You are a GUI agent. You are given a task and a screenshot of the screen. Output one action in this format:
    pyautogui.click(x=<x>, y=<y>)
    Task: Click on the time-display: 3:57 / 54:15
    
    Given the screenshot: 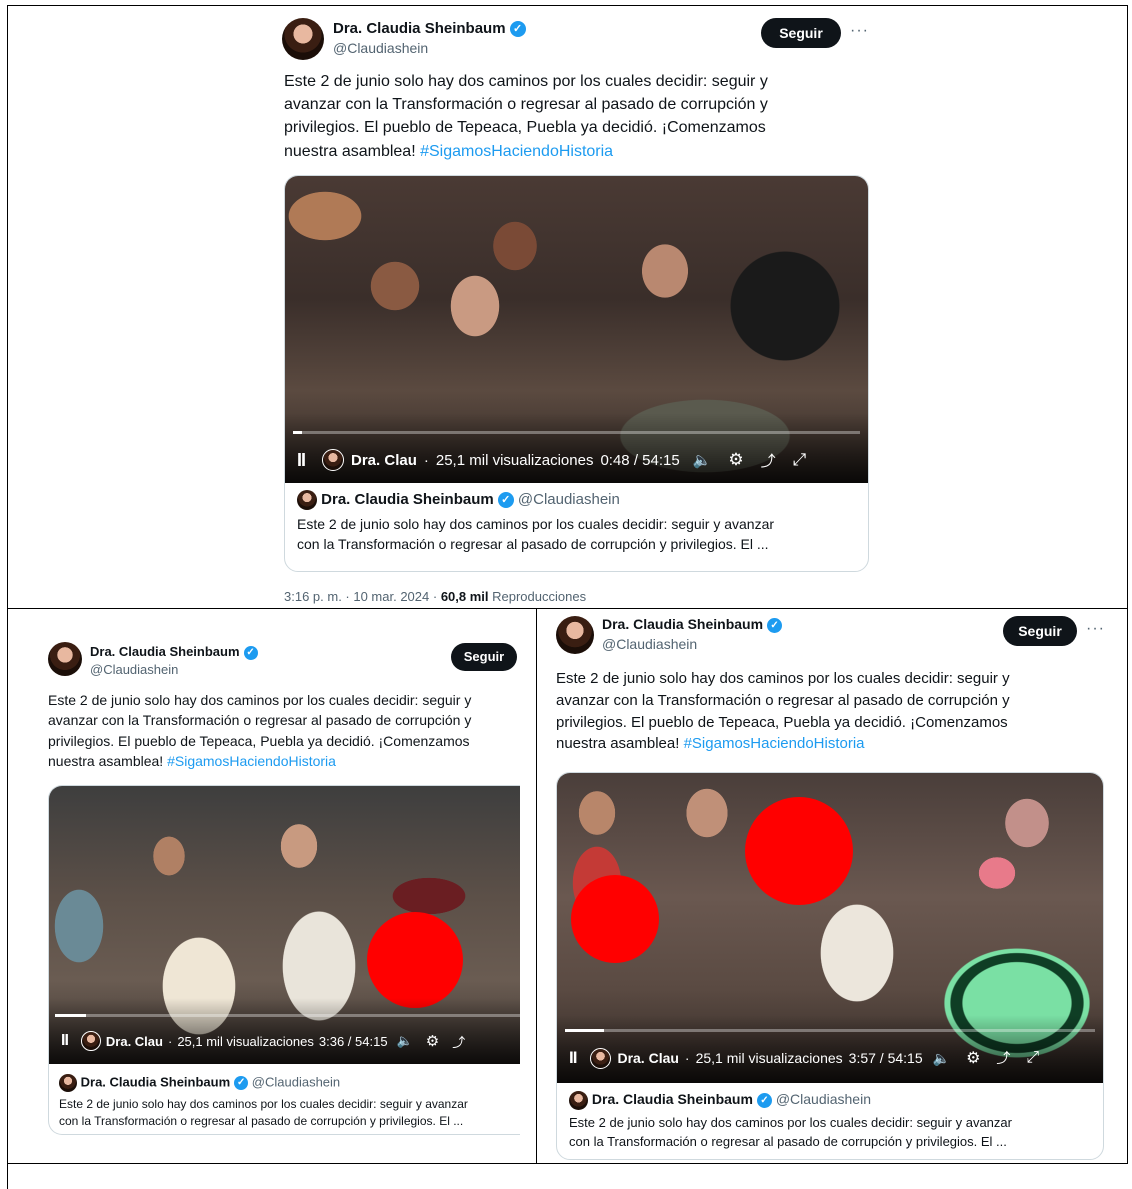 What is the action you would take?
    pyautogui.click(x=885, y=1058)
    